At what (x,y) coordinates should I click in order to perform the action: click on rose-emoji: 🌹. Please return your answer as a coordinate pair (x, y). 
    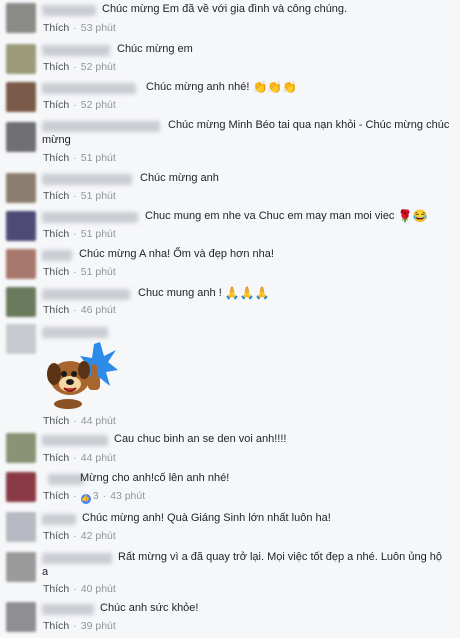
    Looking at the image, I should click on (405, 216).